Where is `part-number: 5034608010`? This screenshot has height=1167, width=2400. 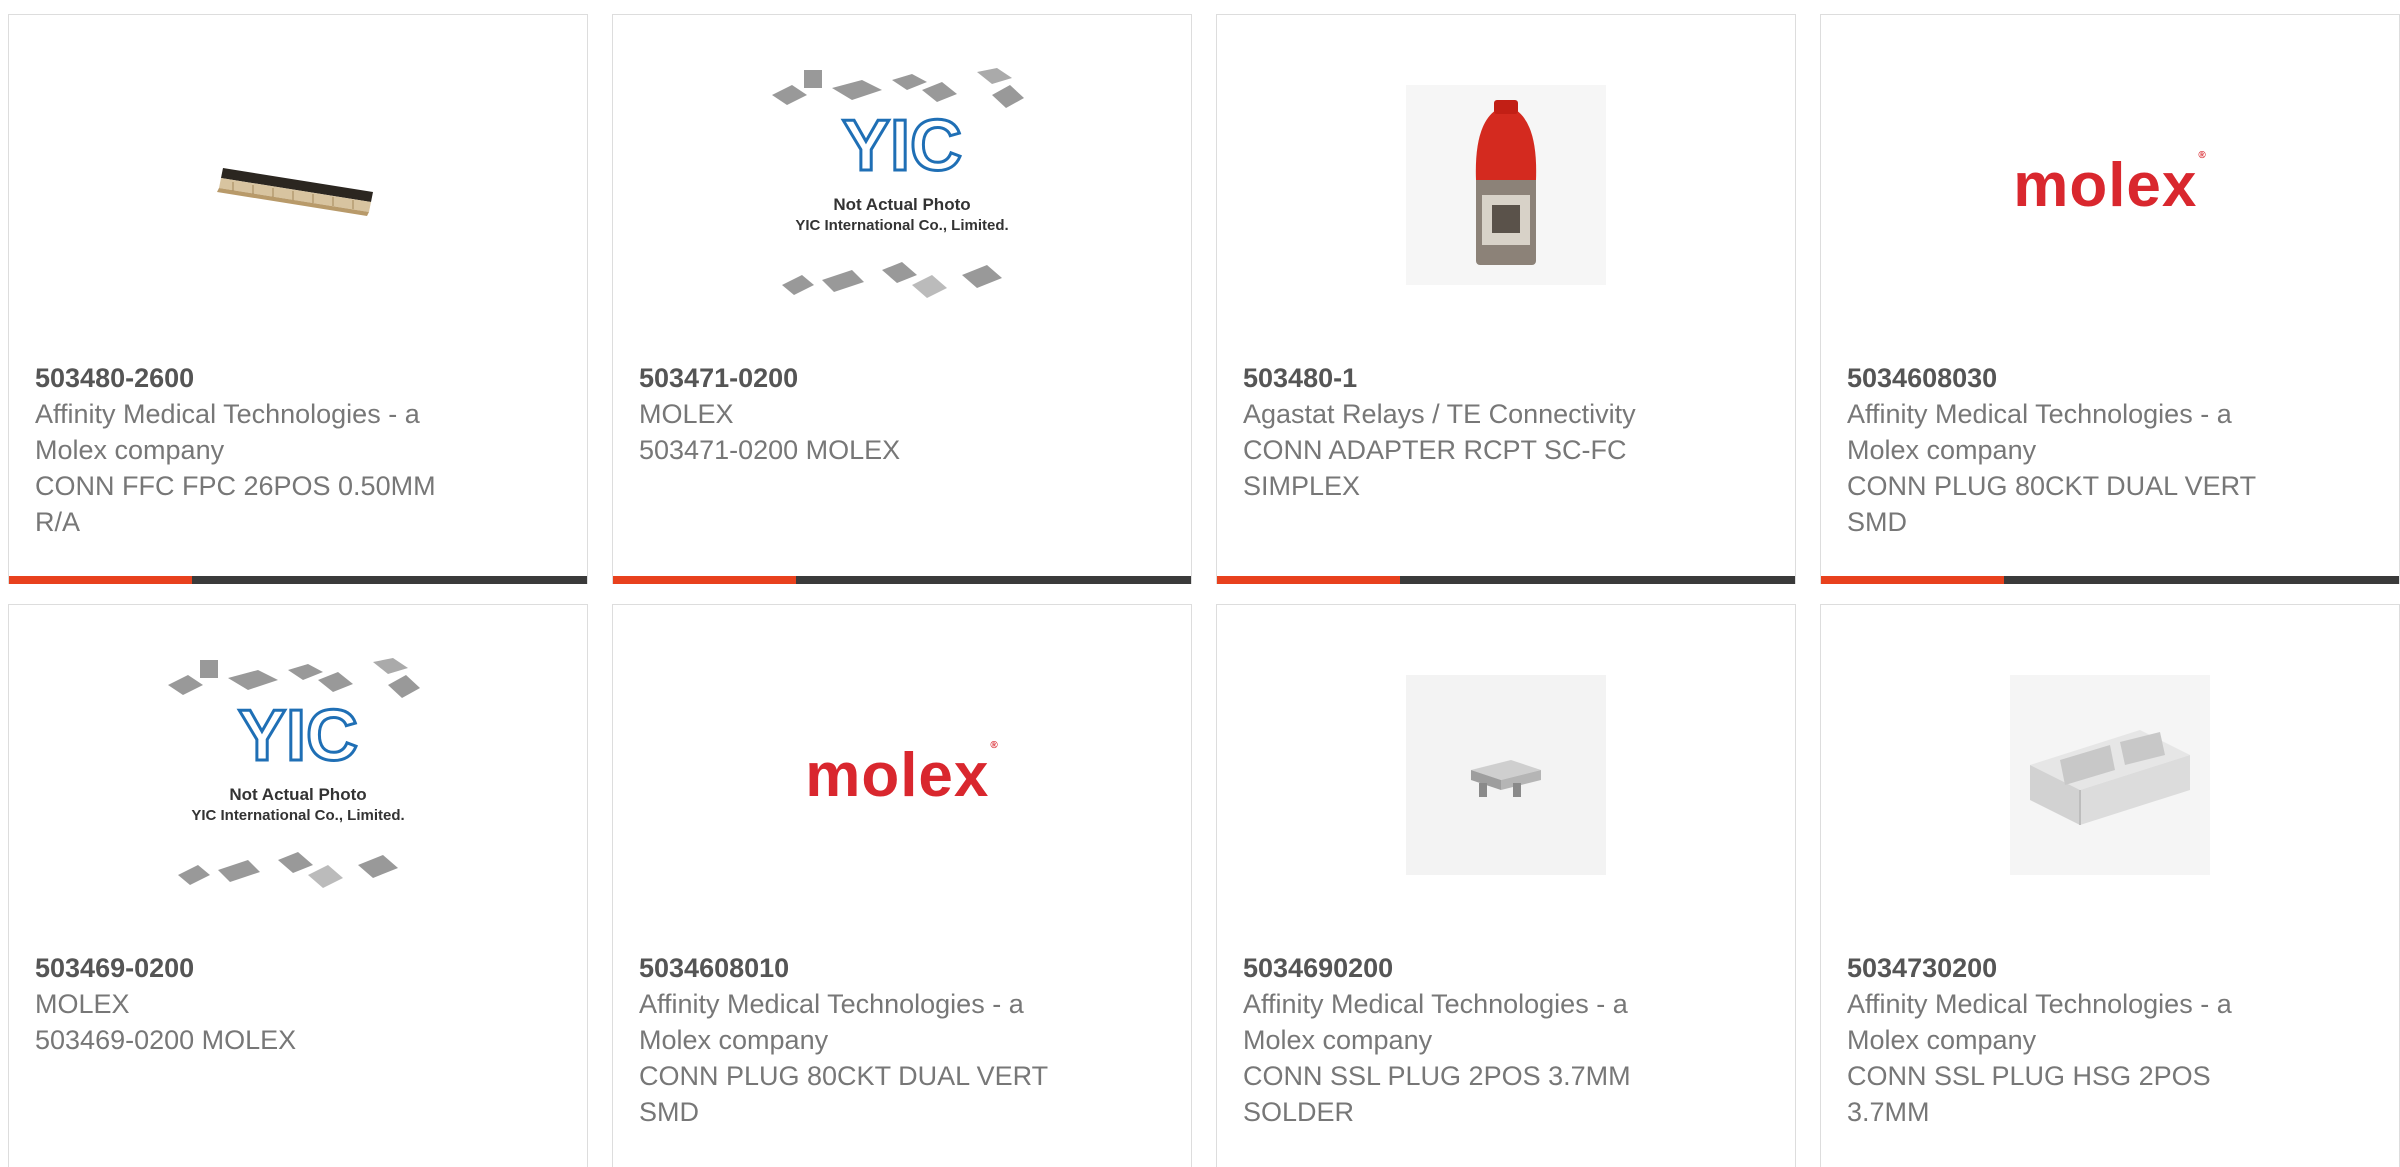
part-number: 5034608010 is located at coordinates (902, 968).